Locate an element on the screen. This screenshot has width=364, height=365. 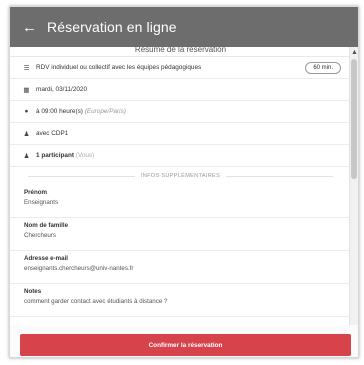
participants-row: ♟ 1 participant (Vous) is located at coordinates (180, 156).